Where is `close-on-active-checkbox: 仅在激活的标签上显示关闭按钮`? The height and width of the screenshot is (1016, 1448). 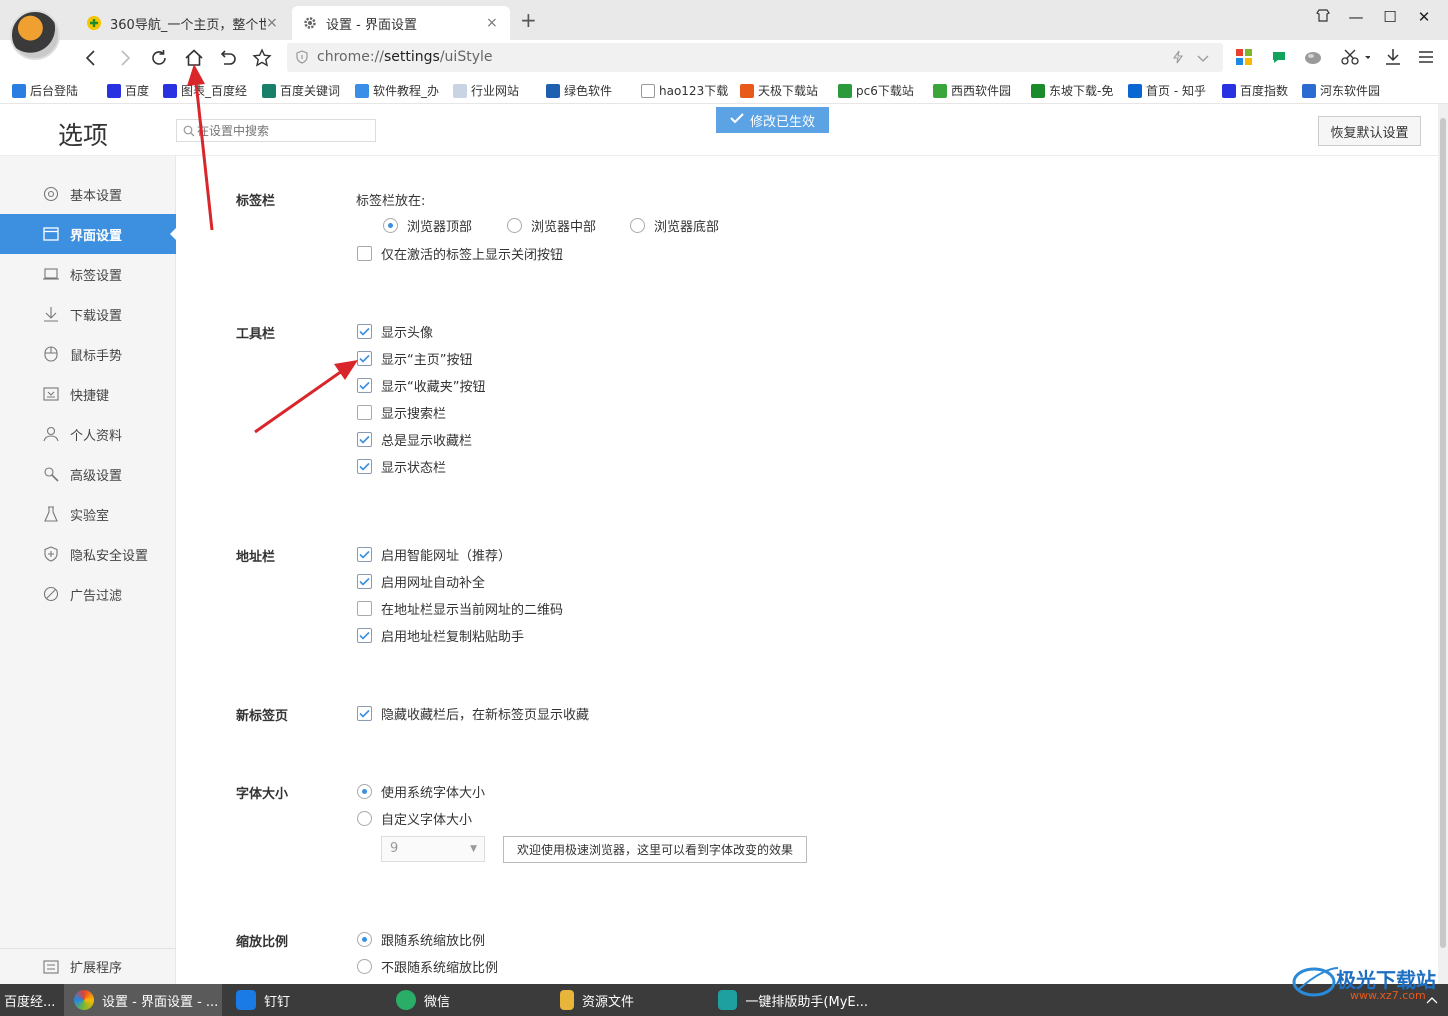 close-on-active-checkbox: 仅在激活的标签上显示关闭按钮 is located at coordinates (460, 253).